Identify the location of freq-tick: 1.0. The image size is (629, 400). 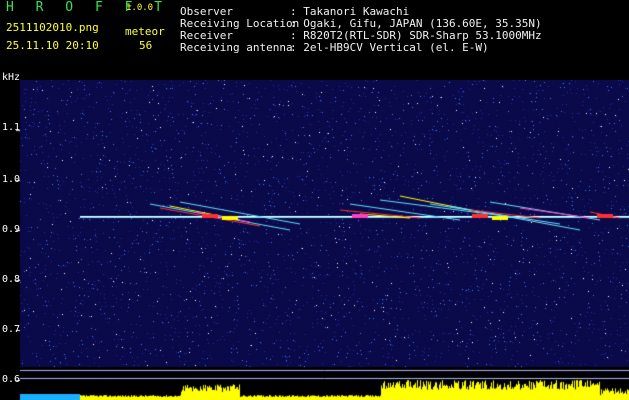
(11, 179).